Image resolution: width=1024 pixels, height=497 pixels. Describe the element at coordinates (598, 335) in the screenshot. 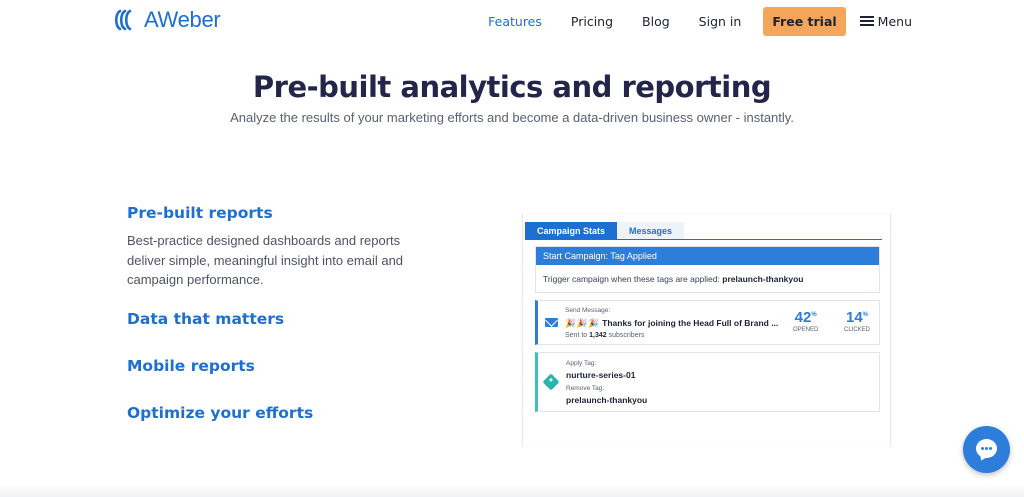

I see `sent-number: 1,342` at that location.